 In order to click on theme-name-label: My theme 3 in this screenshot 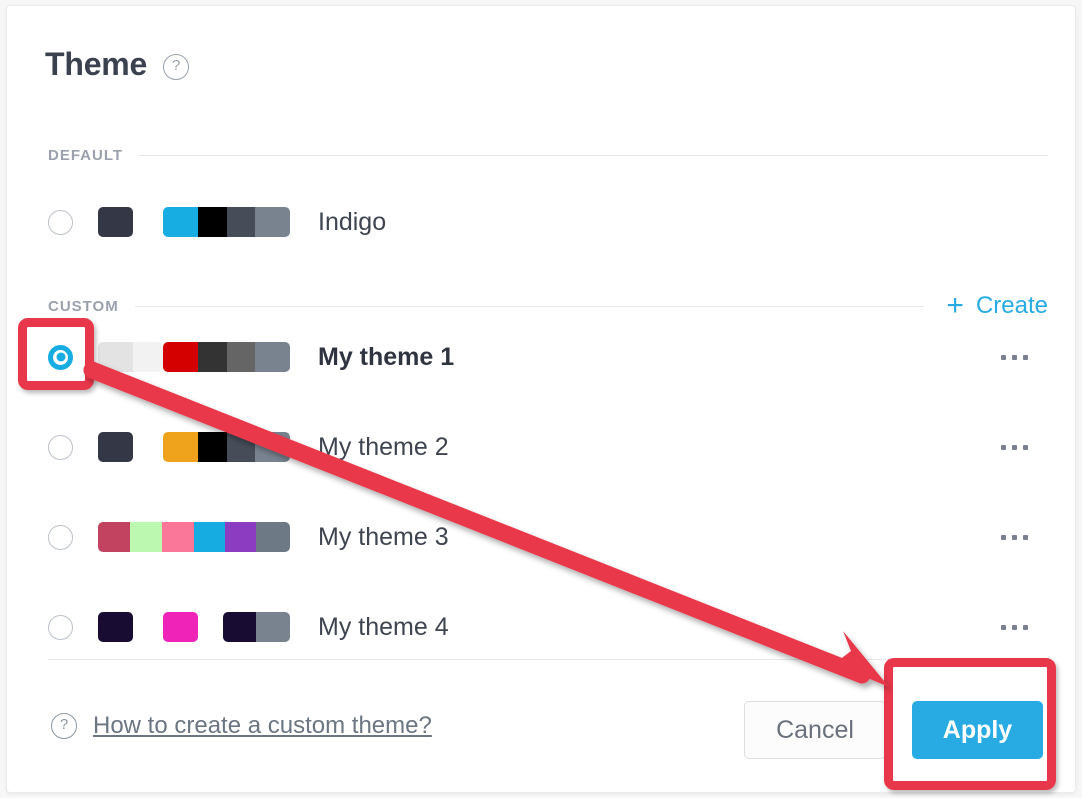, I will do `click(383, 536)`.